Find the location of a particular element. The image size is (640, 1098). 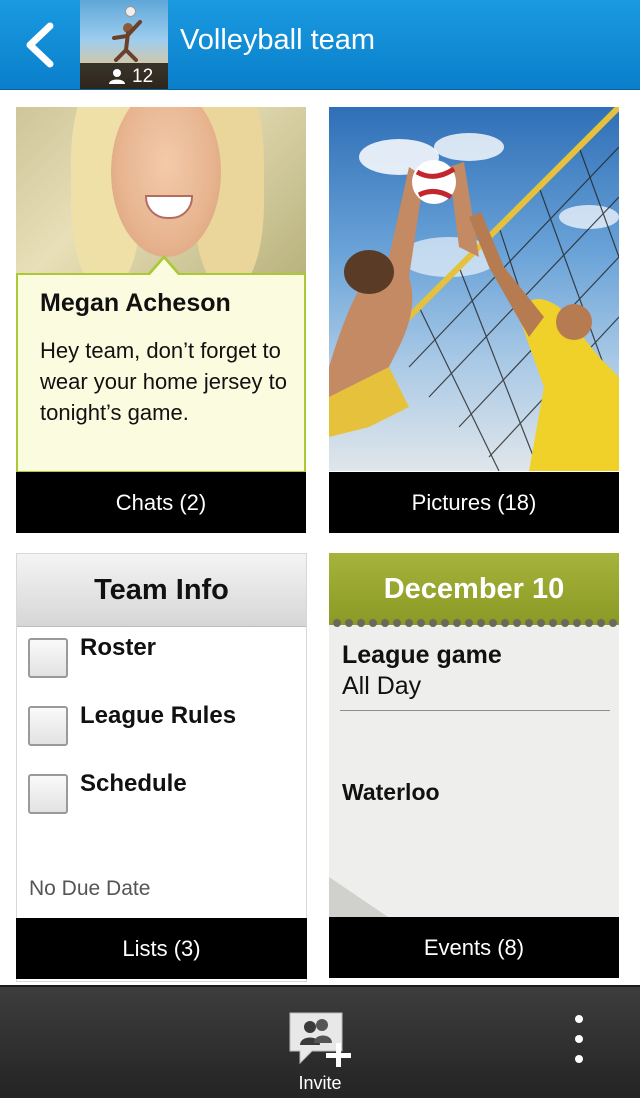

list-item-label: Schedule is located at coordinates (133, 783).